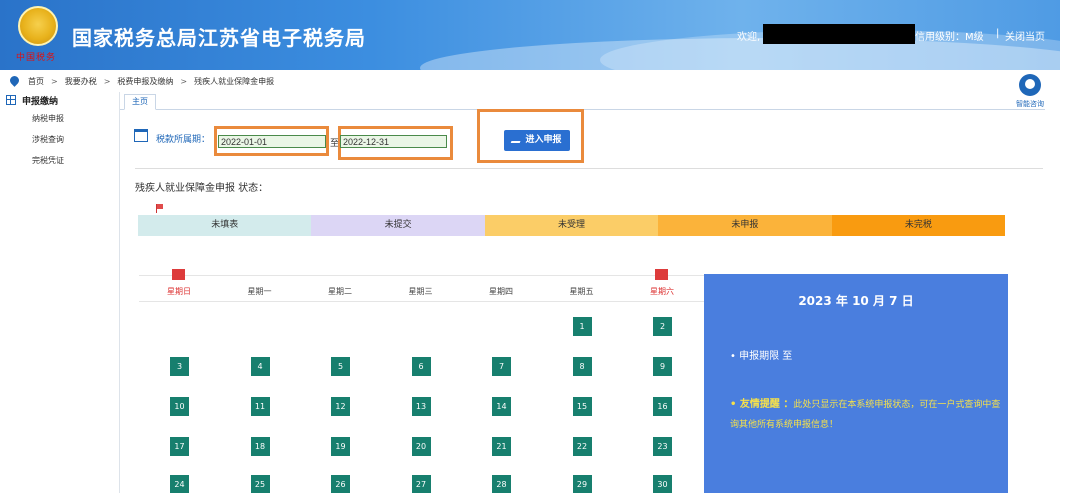  Describe the element at coordinates (420, 291) in the screenshot. I see `weekday-label: 星期三` at that location.